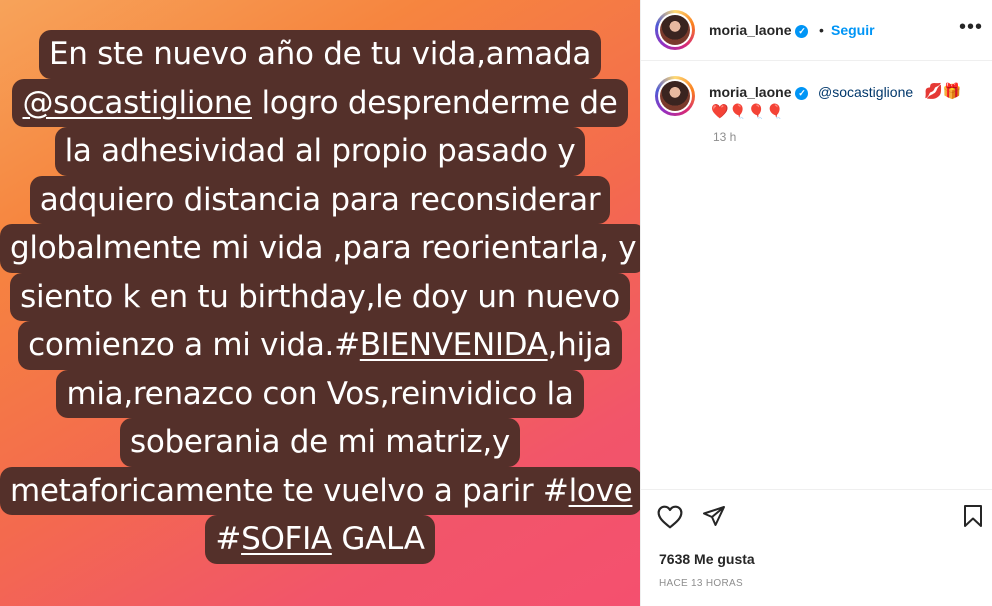 The image size is (992, 606). I want to click on story-line: mia,renazco con Vos,reinvidico la, so click(320, 393).